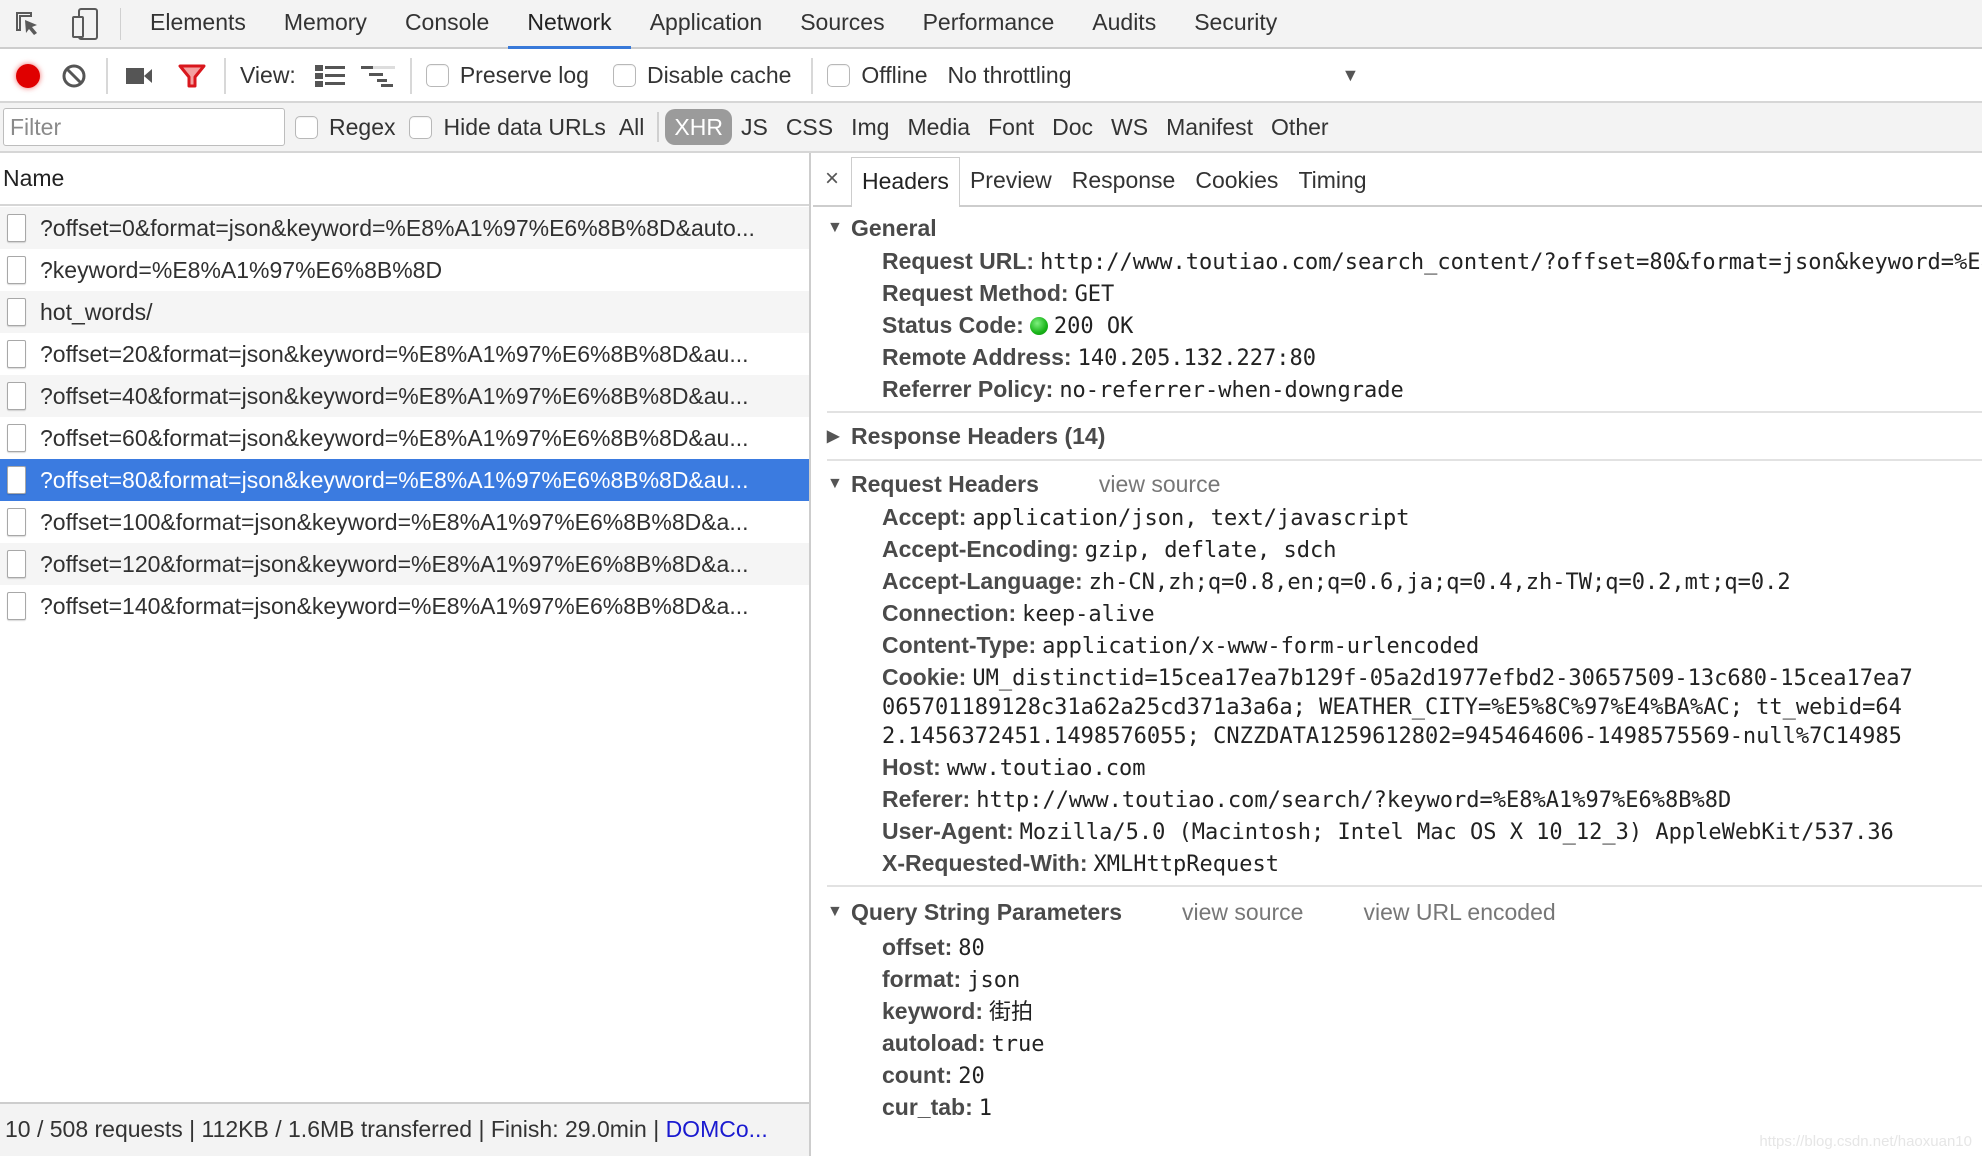 The width and height of the screenshot is (1982, 1156). What do you see at coordinates (835, 227) in the screenshot?
I see `expanded-triangle-icon: ▼` at bounding box center [835, 227].